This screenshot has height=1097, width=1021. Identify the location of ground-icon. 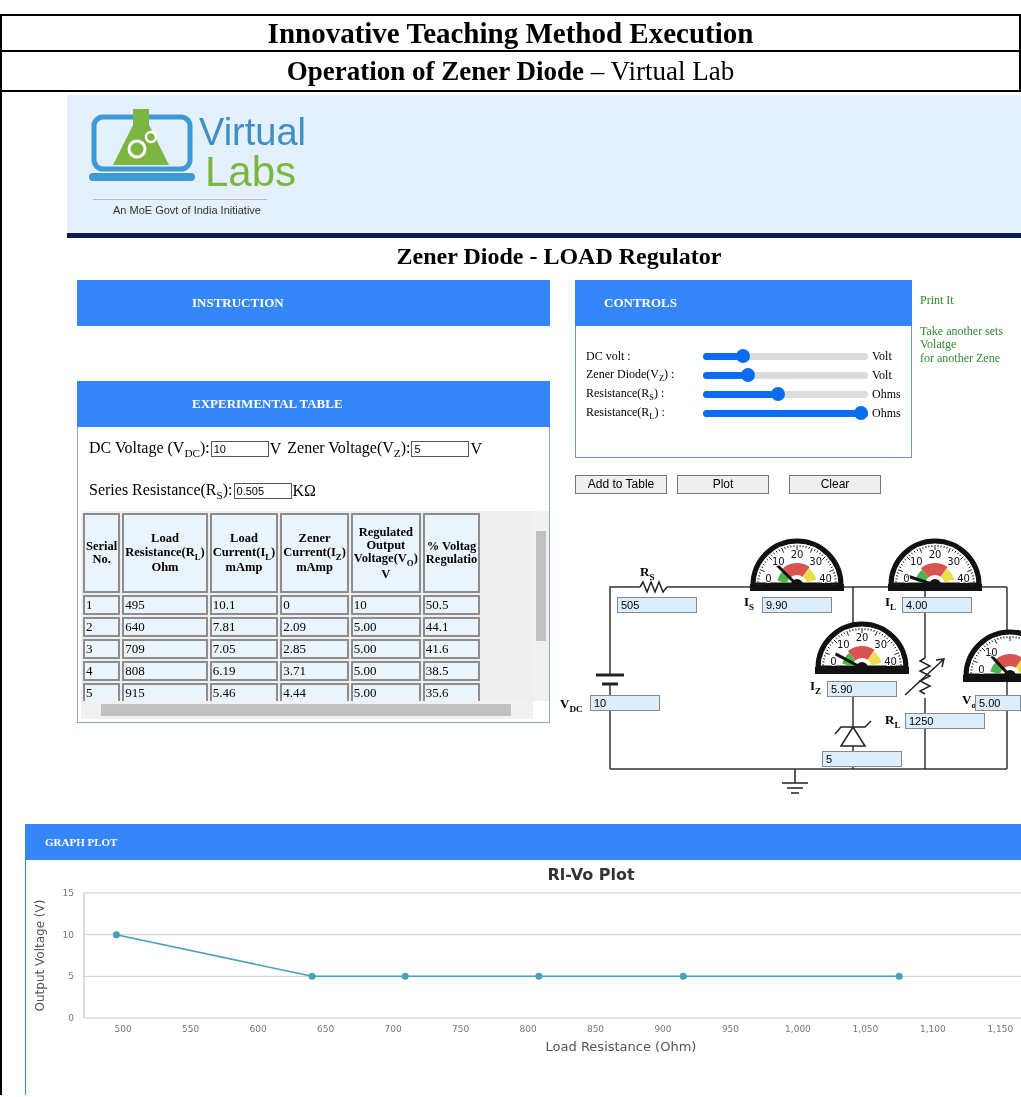
(795, 781).